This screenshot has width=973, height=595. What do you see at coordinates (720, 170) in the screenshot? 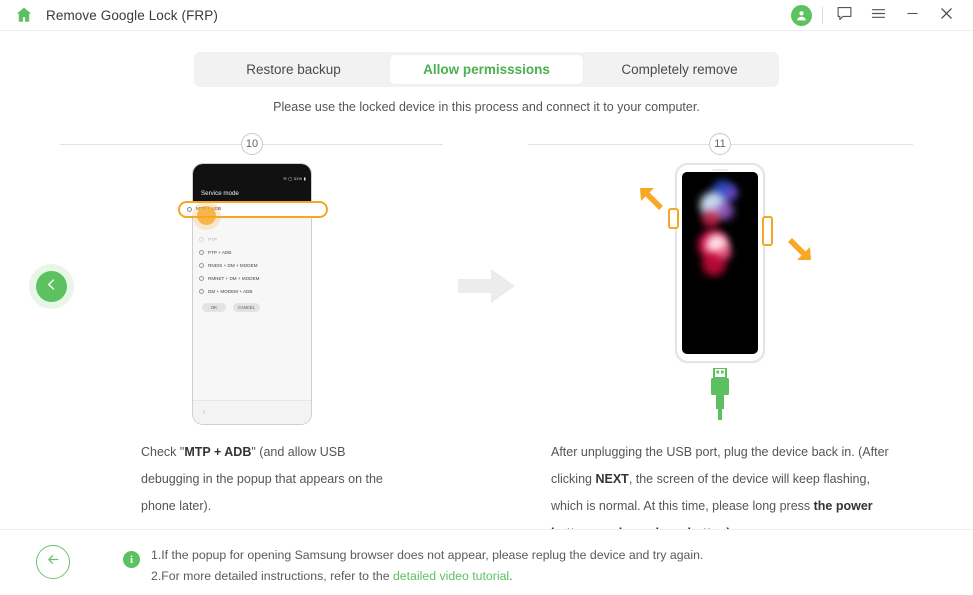
I see `phone-speaker` at bounding box center [720, 170].